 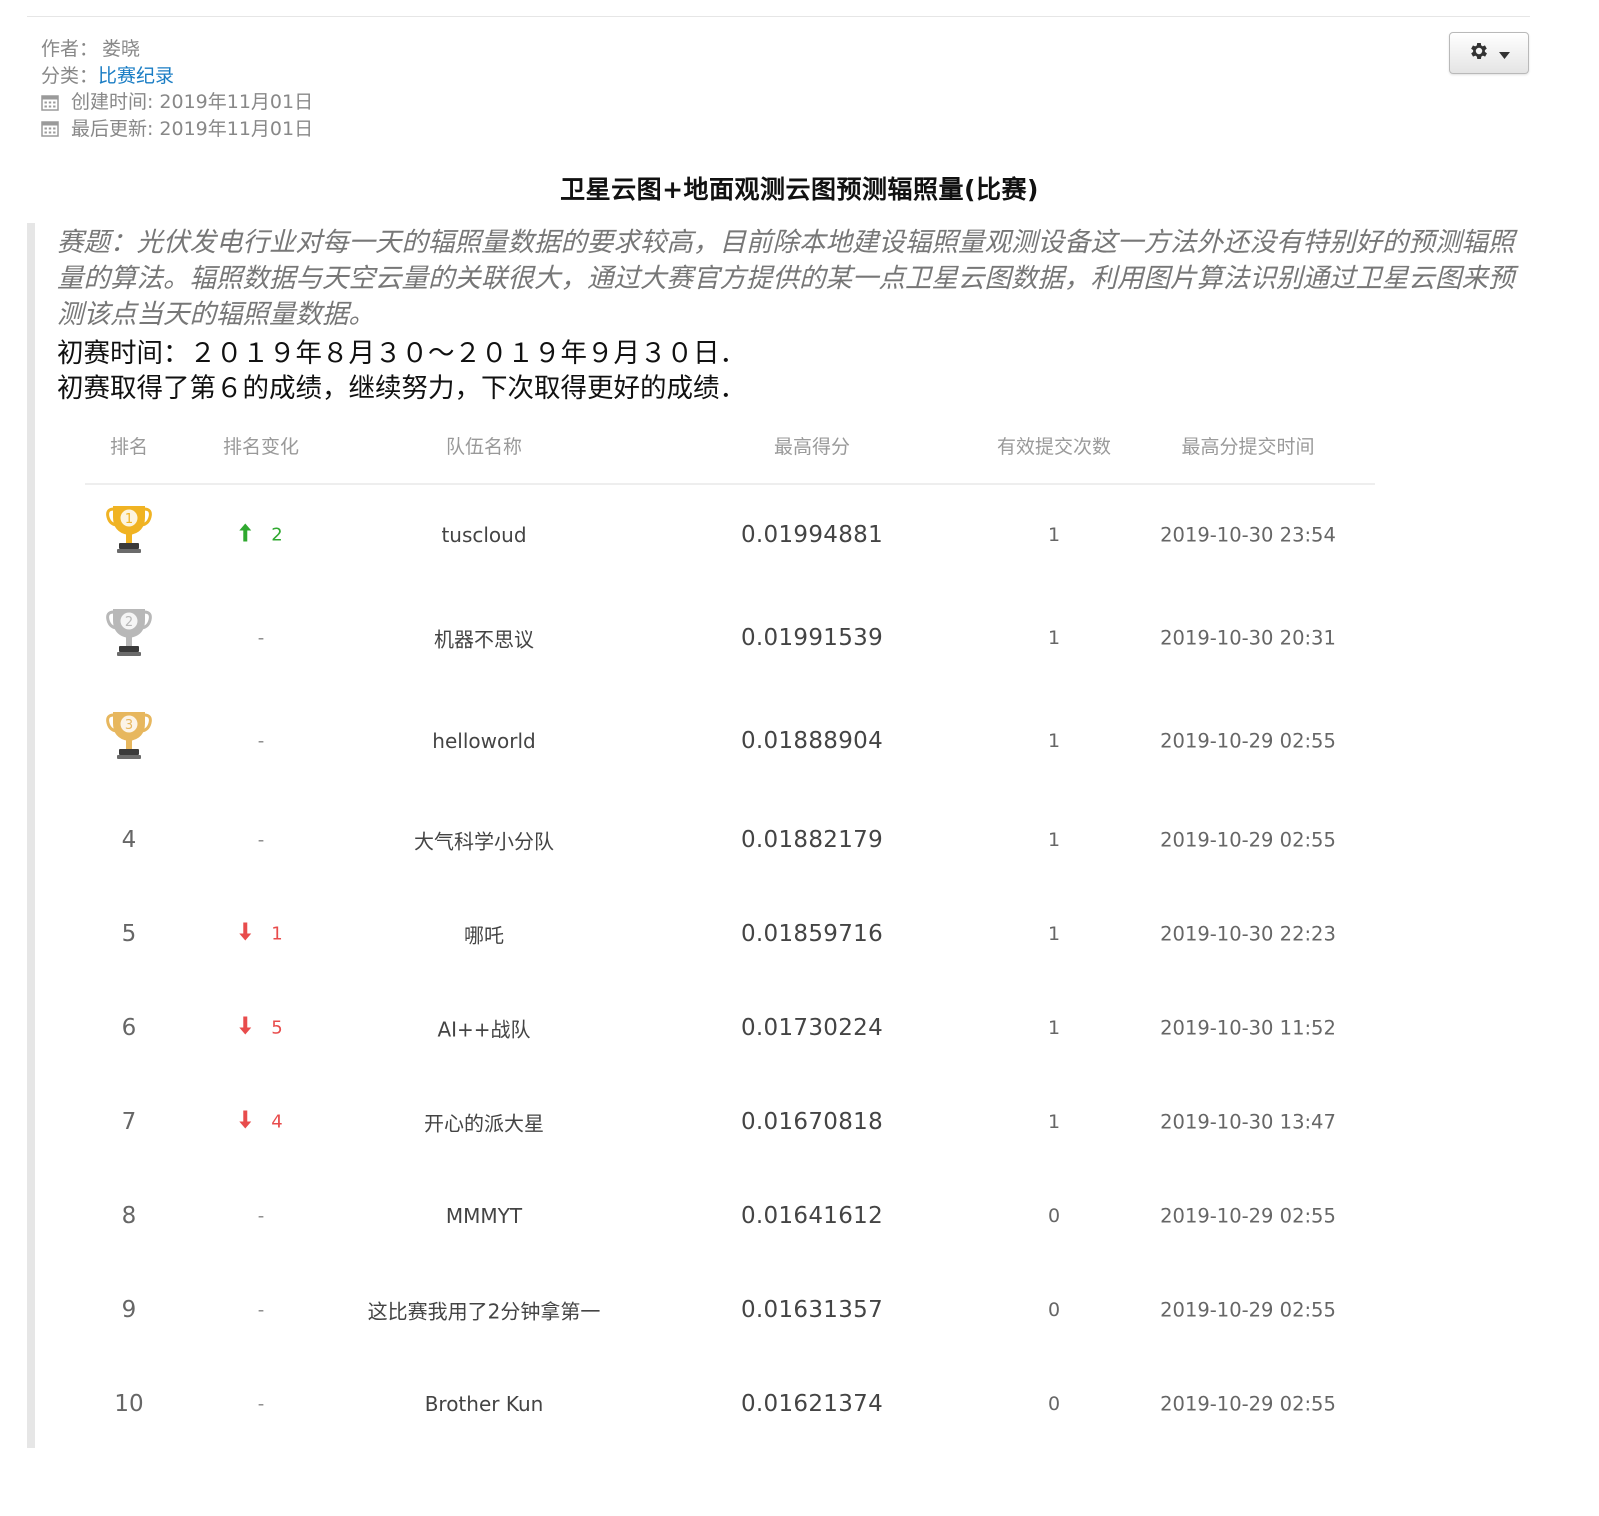 I want to click on best-score-time: 2019-10-30 22:23, so click(x=1248, y=934).